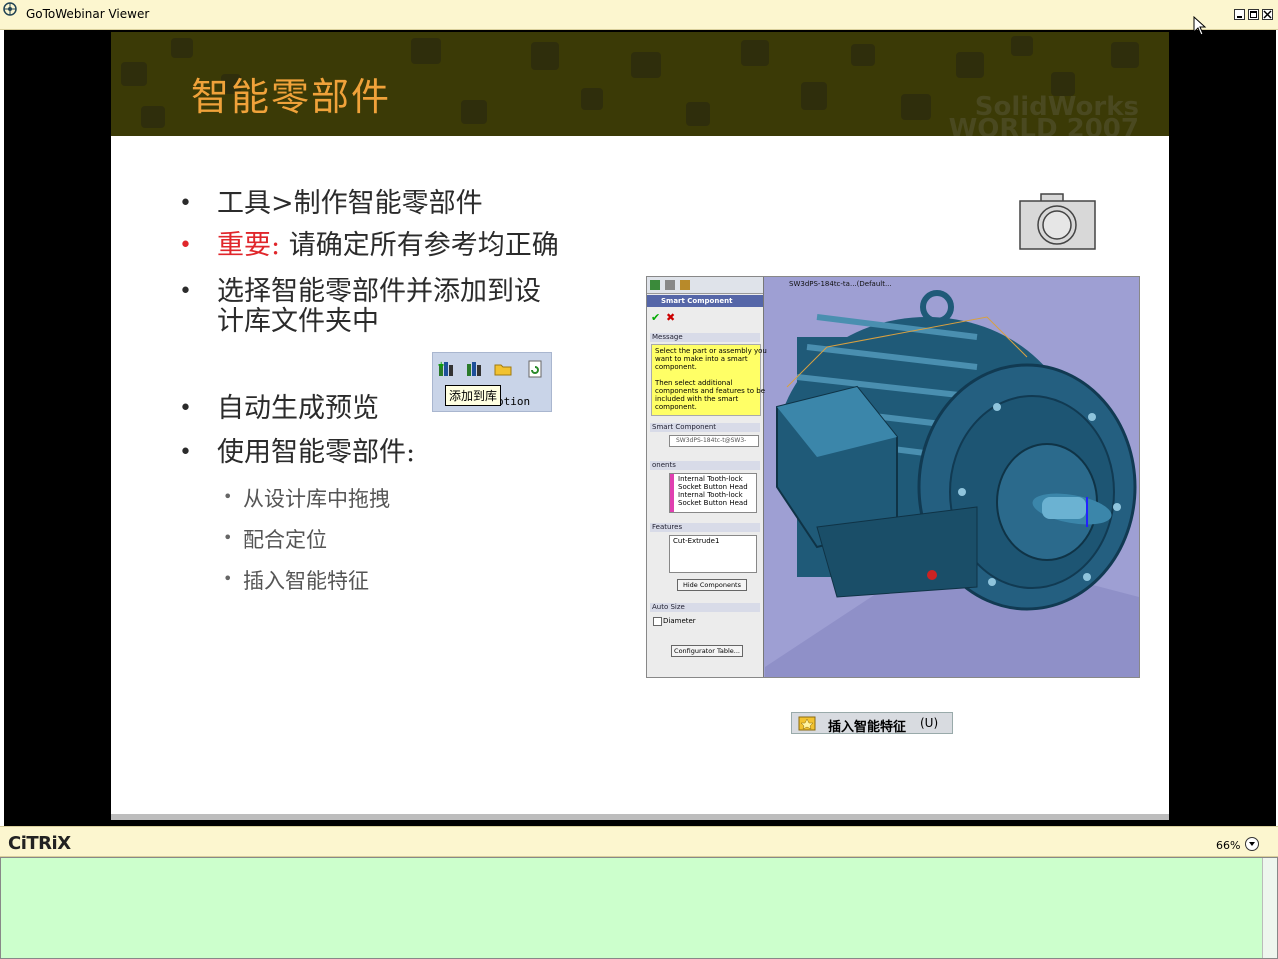 The height and width of the screenshot is (959, 1278). I want to click on close-icon, so click(1267, 14).